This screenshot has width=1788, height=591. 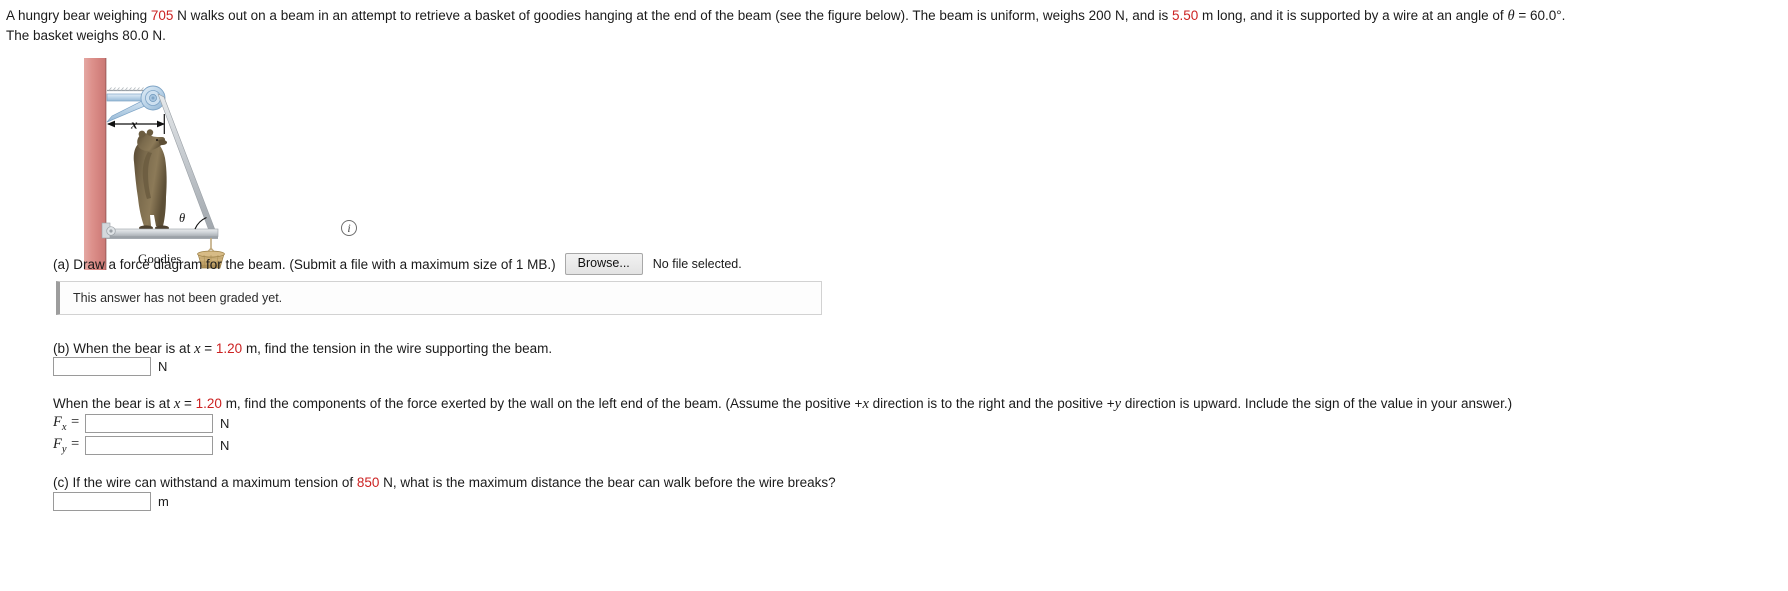 What do you see at coordinates (1540, 15) in the screenshot?
I see `problem-text-4: = 60.0°.` at bounding box center [1540, 15].